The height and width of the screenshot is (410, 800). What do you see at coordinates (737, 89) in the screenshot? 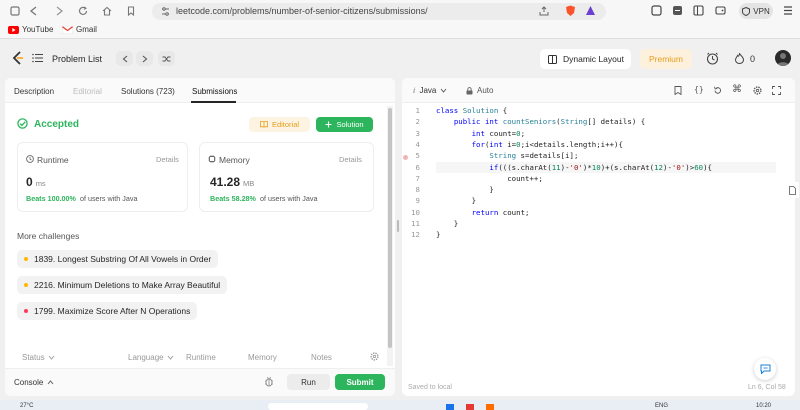
I see `shortcuts-icon: ⌘` at bounding box center [737, 89].